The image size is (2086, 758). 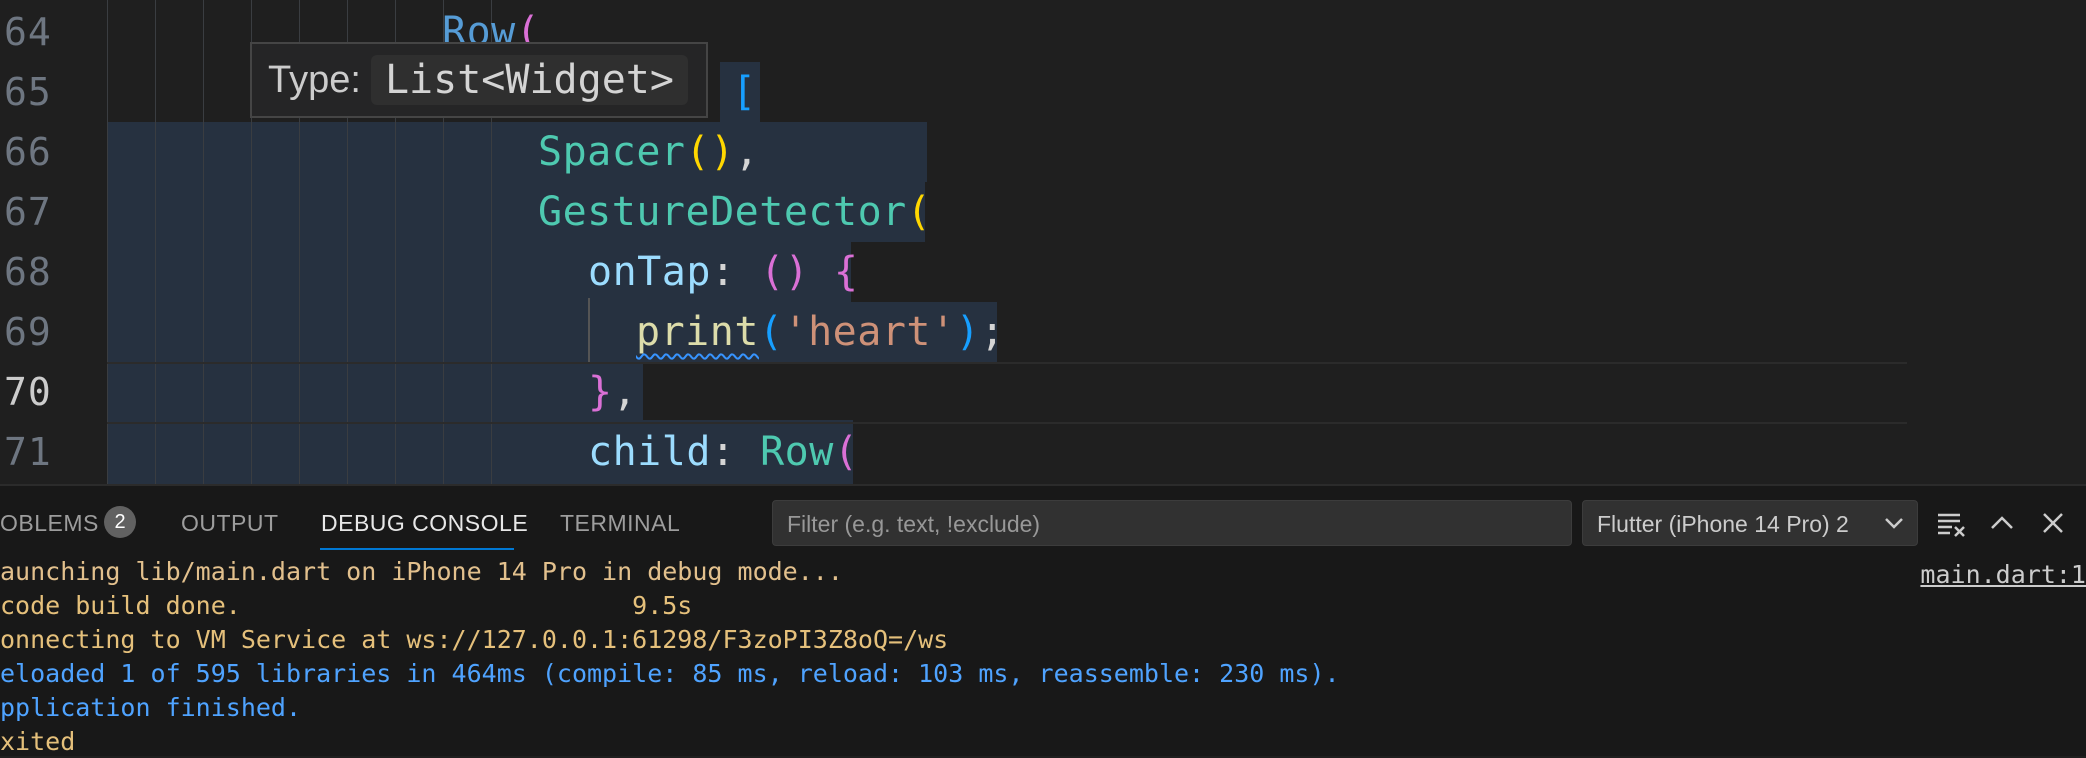 What do you see at coordinates (1043, 452) in the screenshot?
I see `code-line: 71 child: Row(` at bounding box center [1043, 452].